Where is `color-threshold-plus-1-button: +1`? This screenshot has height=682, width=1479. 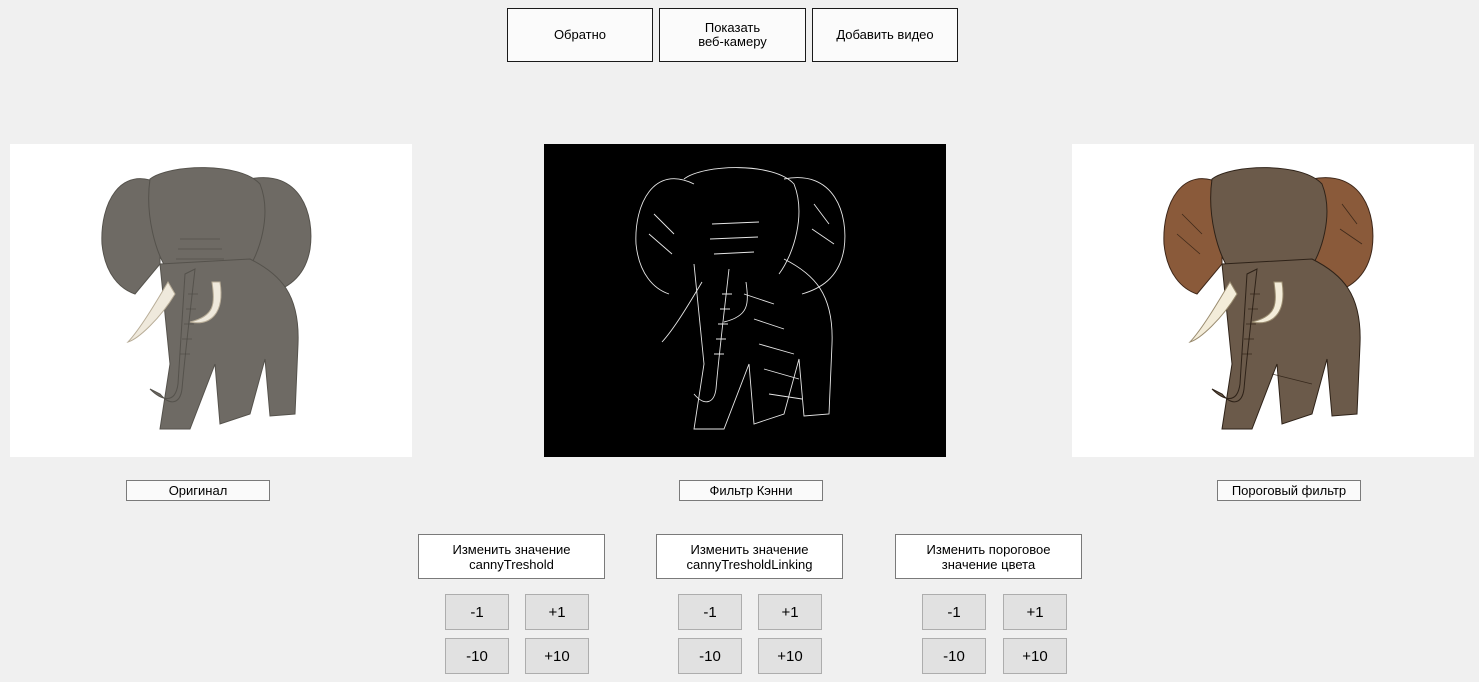 color-threshold-plus-1-button: +1 is located at coordinates (1035, 612).